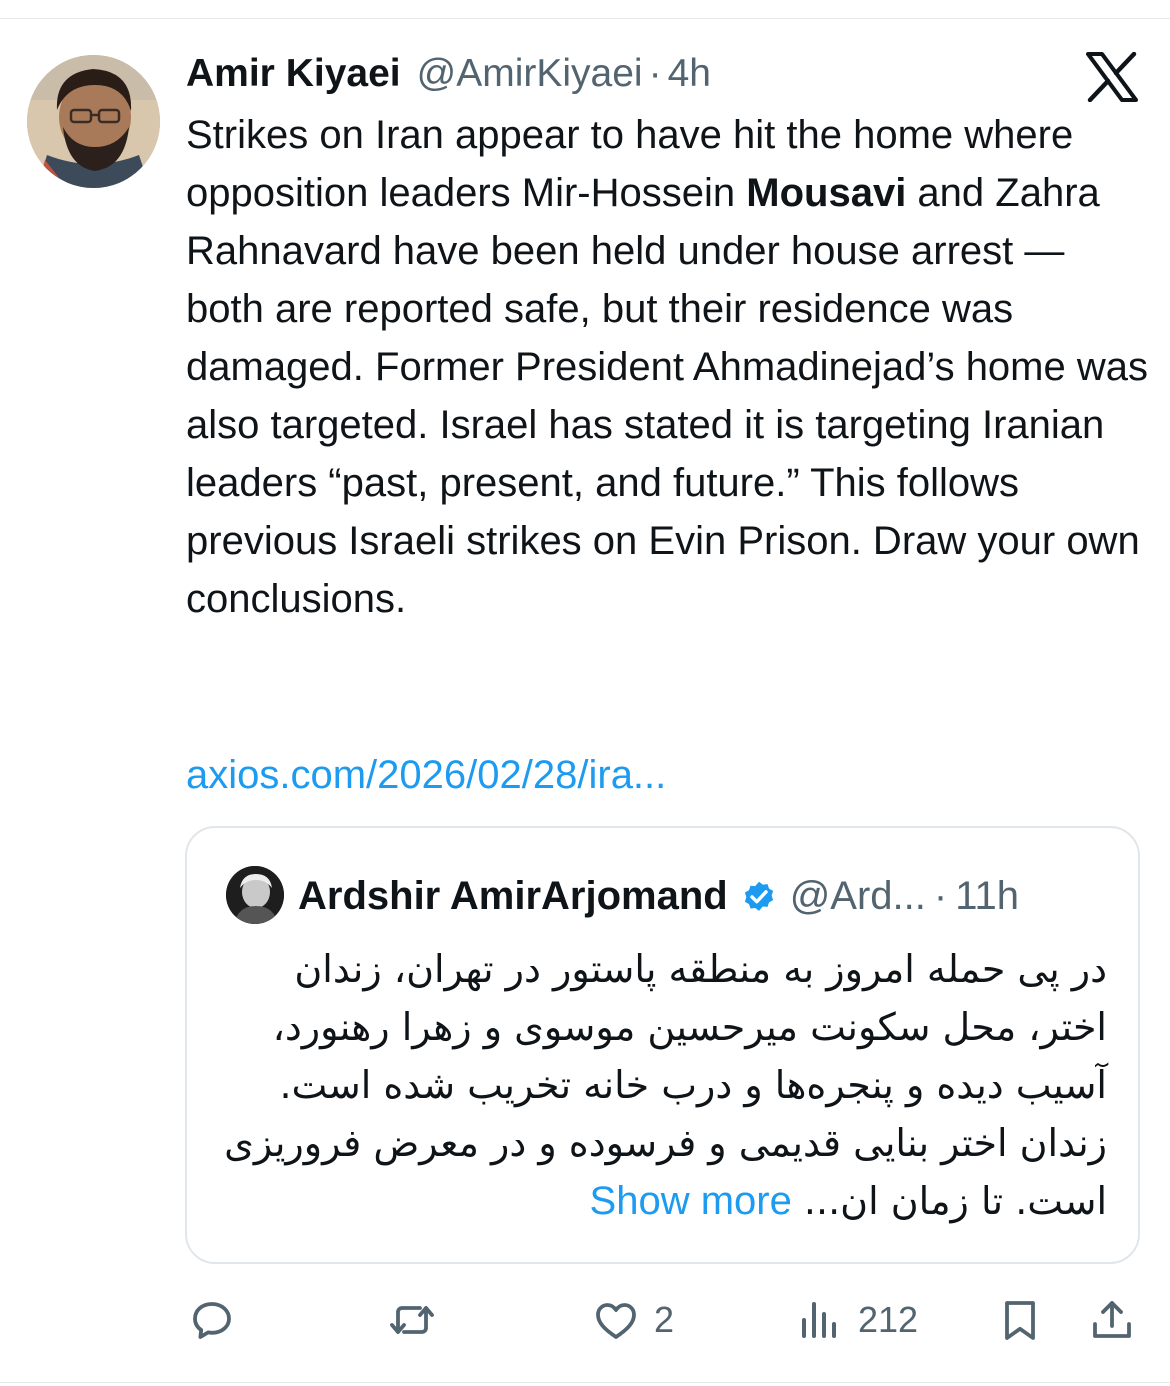 The width and height of the screenshot is (1170, 1386). What do you see at coordinates (857, 1320) in the screenshot?
I see `views-button: 212` at bounding box center [857, 1320].